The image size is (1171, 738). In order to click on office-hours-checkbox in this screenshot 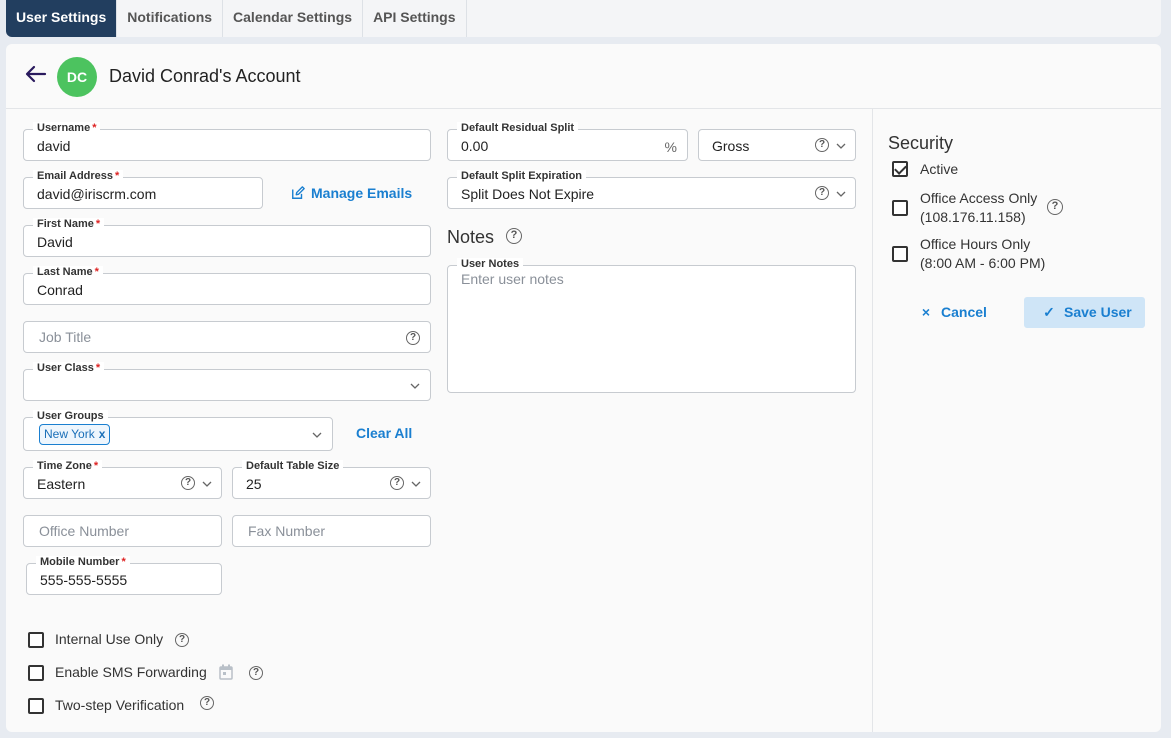, I will do `click(900, 254)`.